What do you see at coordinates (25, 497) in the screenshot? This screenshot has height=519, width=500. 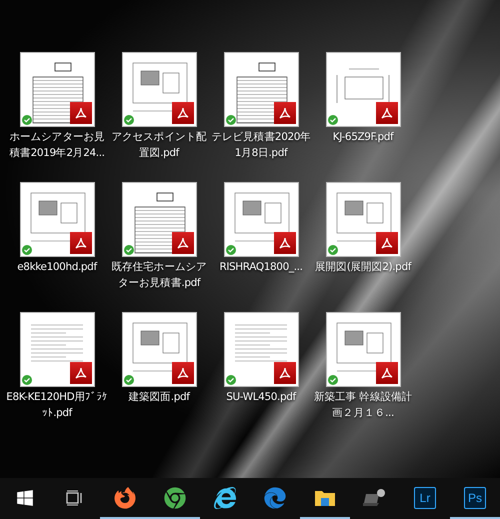 I see `start-icon` at bounding box center [25, 497].